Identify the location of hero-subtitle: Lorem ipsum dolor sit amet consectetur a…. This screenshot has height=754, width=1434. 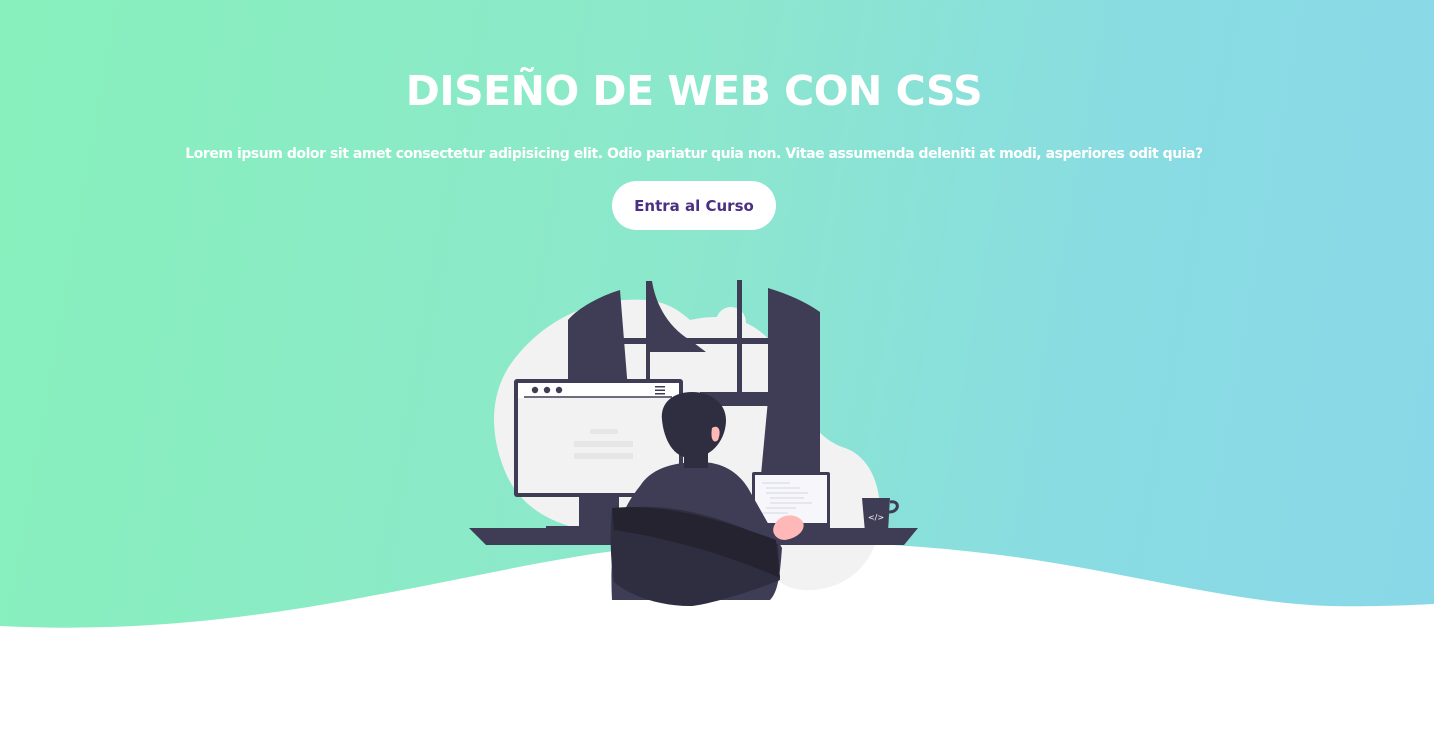
(694, 154).